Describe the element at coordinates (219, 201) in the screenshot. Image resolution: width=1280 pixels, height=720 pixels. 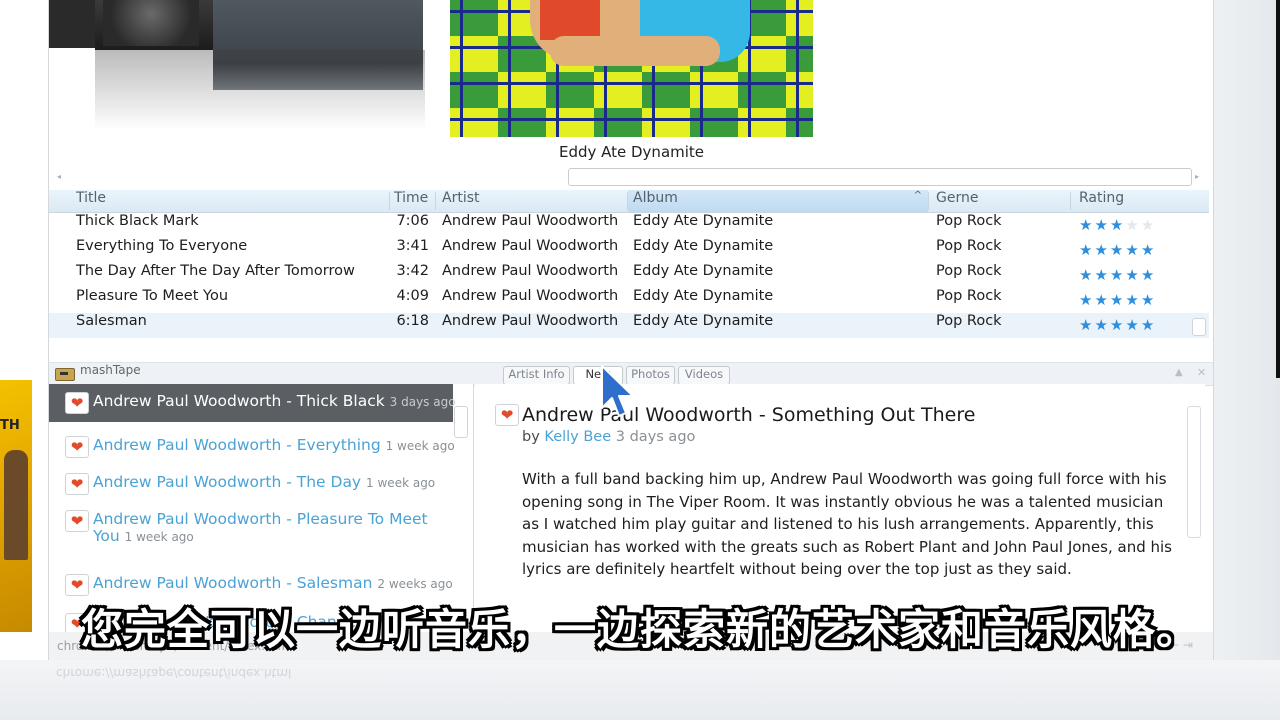
I see `column-header-title: Title` at that location.